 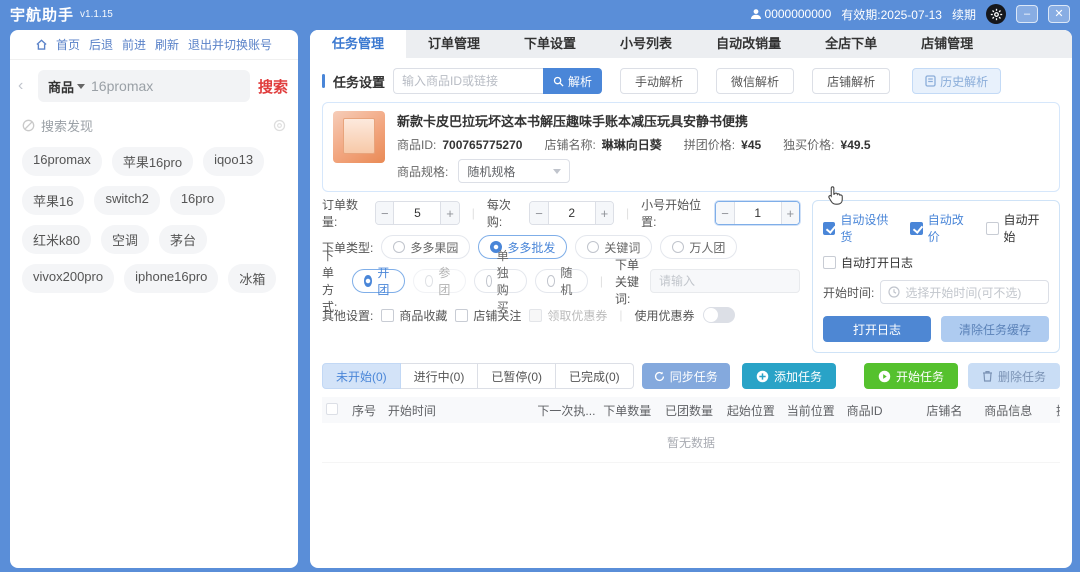 What do you see at coordinates (234, 161) in the screenshot?
I see `tag-item: iqoo13` at bounding box center [234, 161].